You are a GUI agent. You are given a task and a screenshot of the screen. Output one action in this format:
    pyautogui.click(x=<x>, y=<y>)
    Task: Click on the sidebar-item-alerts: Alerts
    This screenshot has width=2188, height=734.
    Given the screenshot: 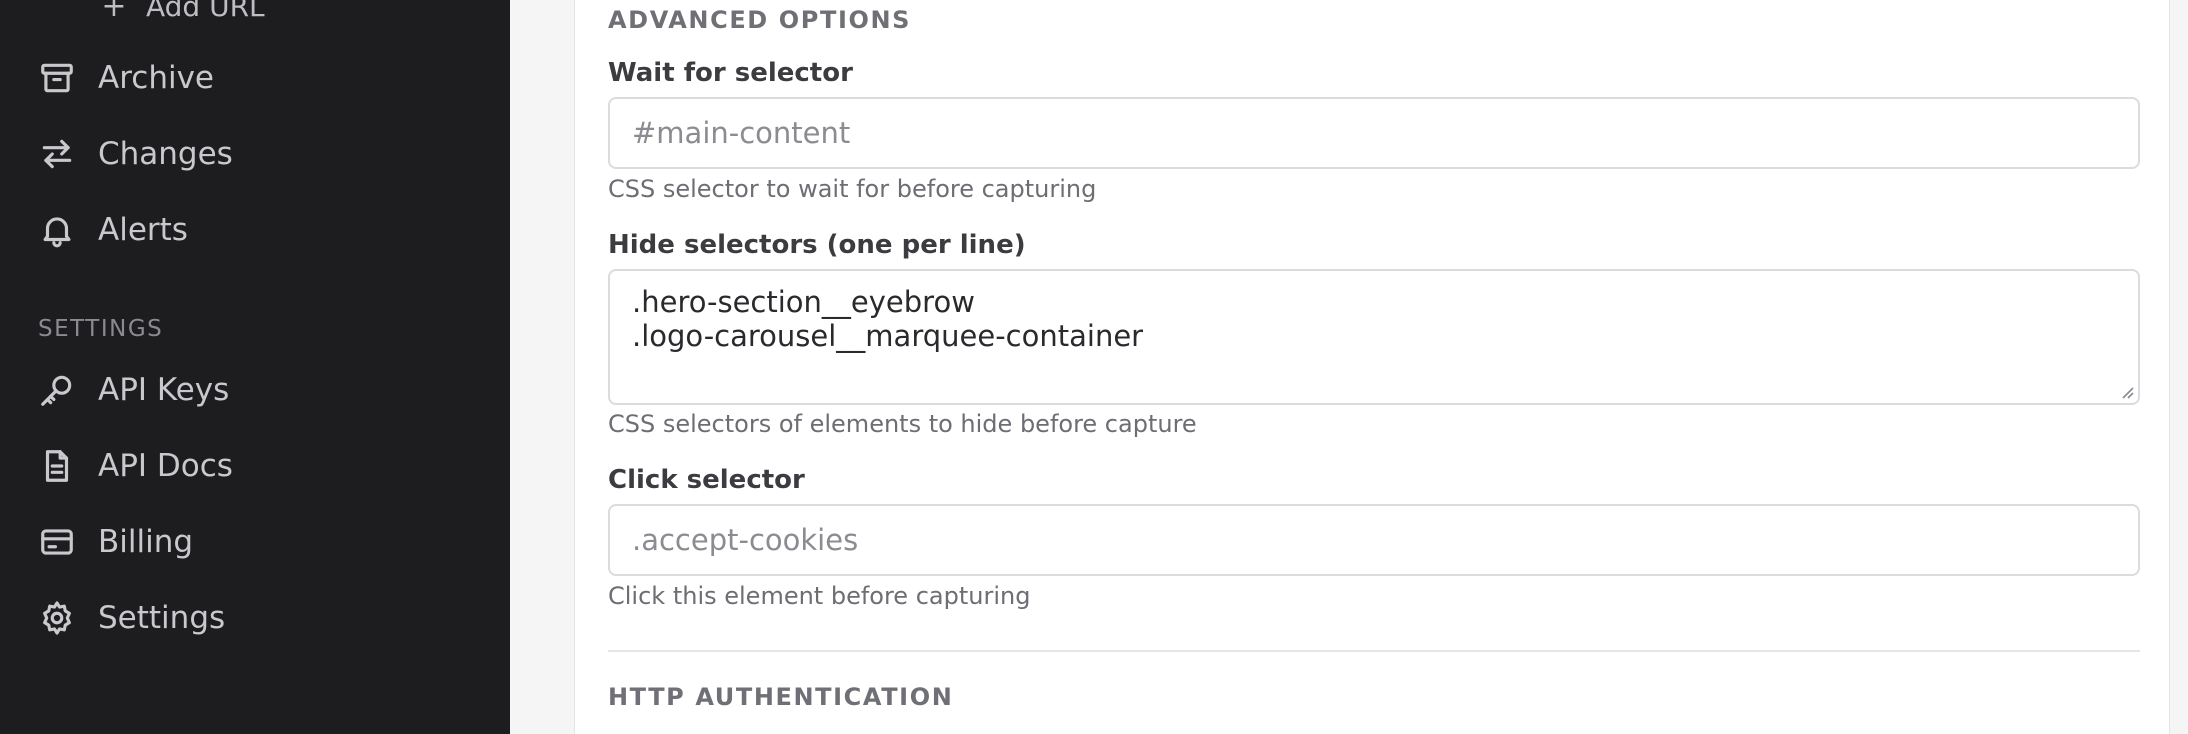 What is the action you would take?
    pyautogui.click(x=258, y=230)
    